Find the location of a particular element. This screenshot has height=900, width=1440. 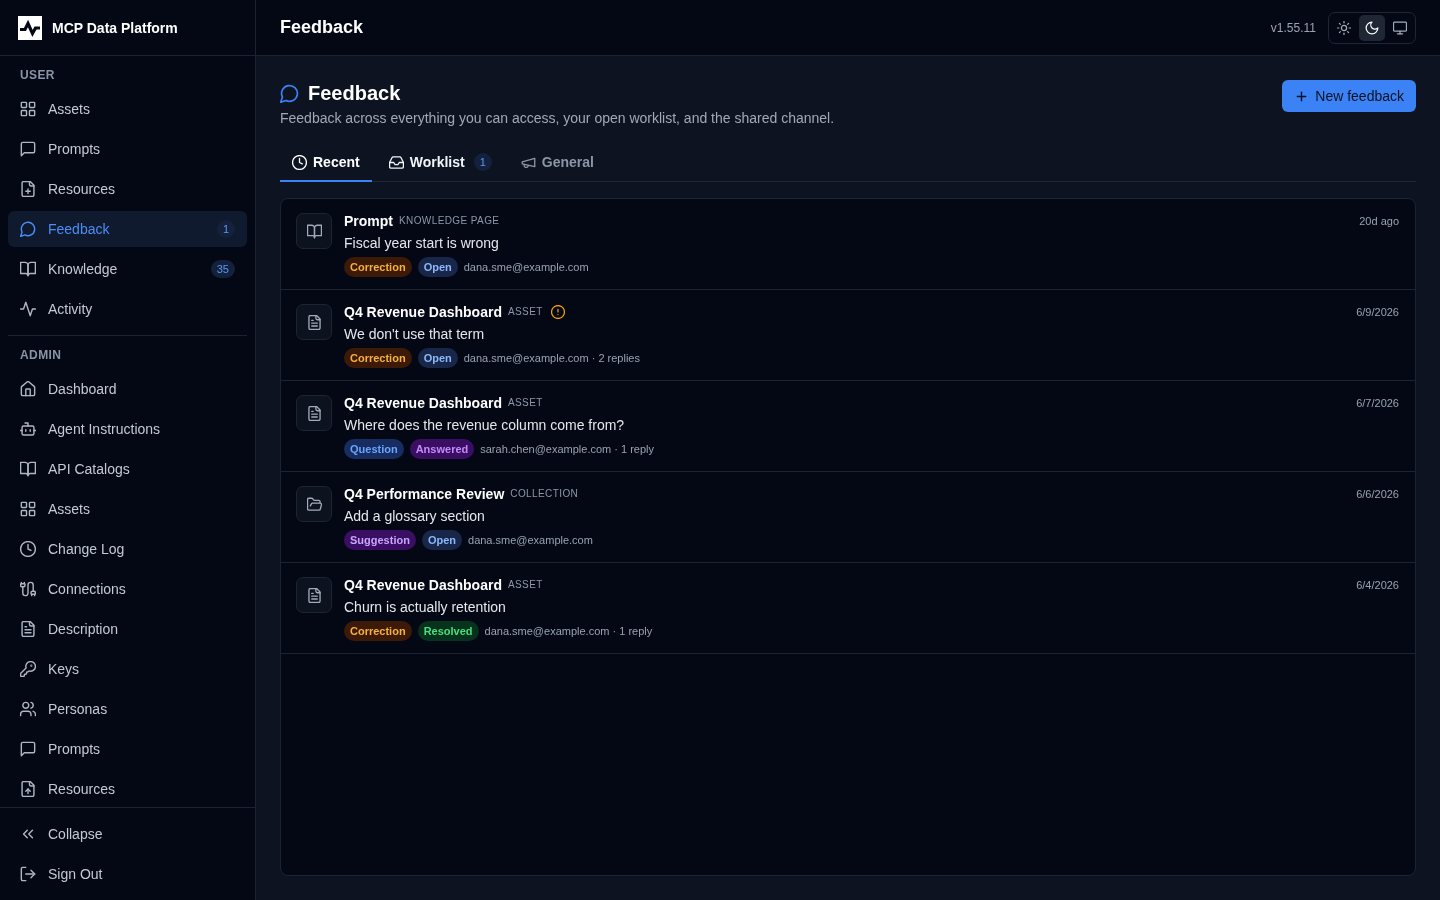

feedback-message: Churn is actually retention is located at coordinates (425, 607).